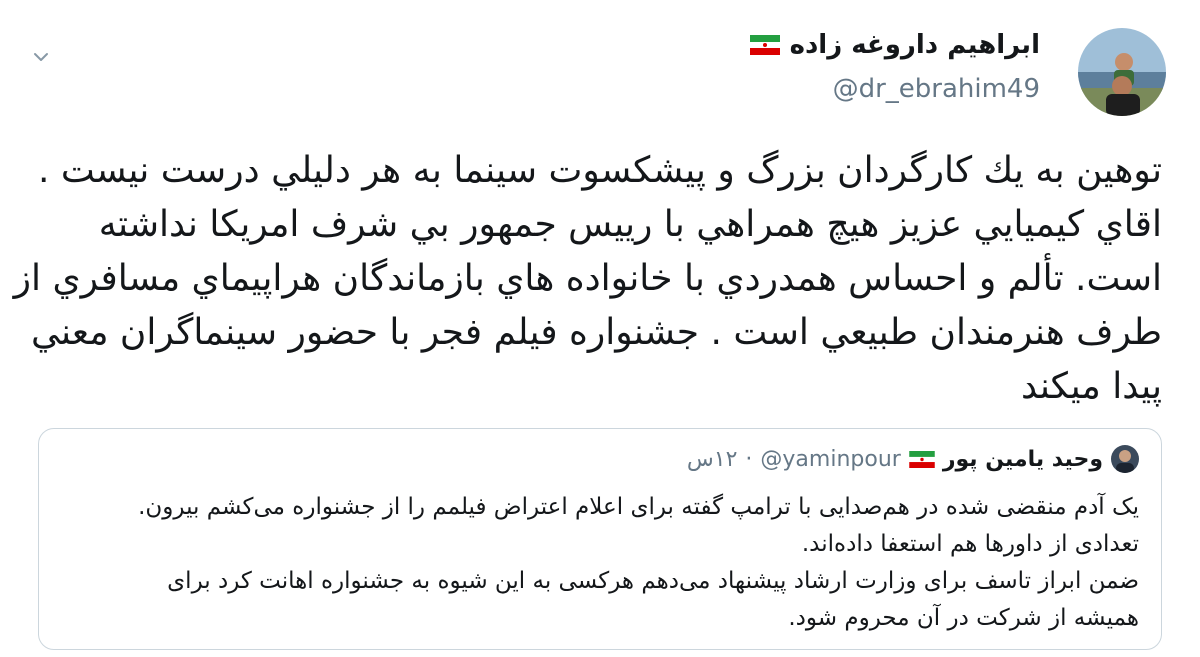 The width and height of the screenshot is (1200, 657). Describe the element at coordinates (712, 459) in the screenshot. I see `quoted-timestamp: ۱۲س` at that location.